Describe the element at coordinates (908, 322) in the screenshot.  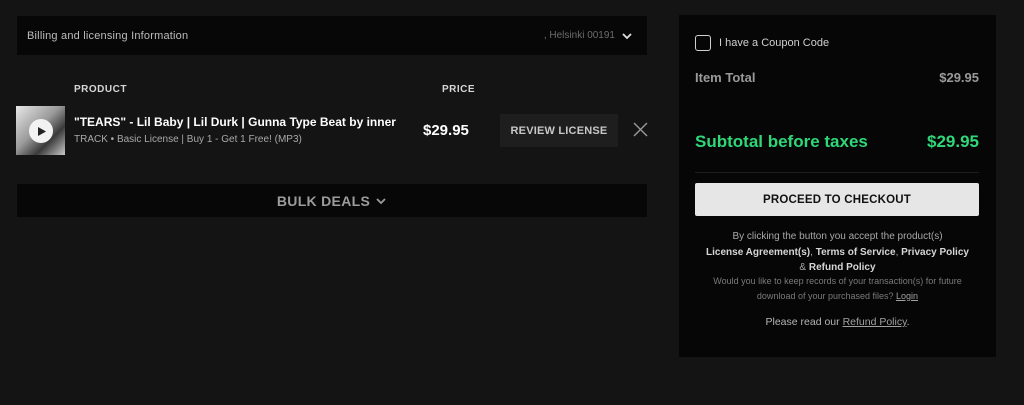
I see `refund-suffix: .` at that location.